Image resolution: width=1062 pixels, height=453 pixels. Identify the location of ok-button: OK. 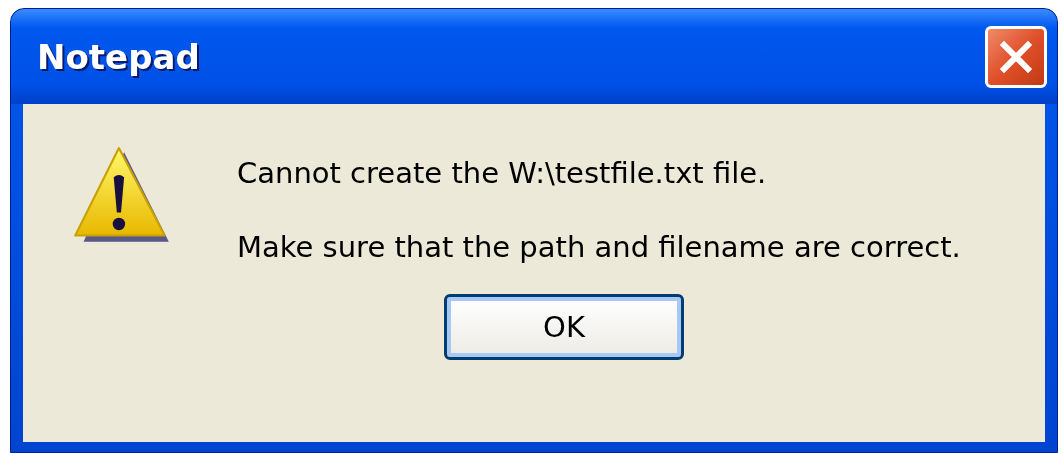
(564, 327).